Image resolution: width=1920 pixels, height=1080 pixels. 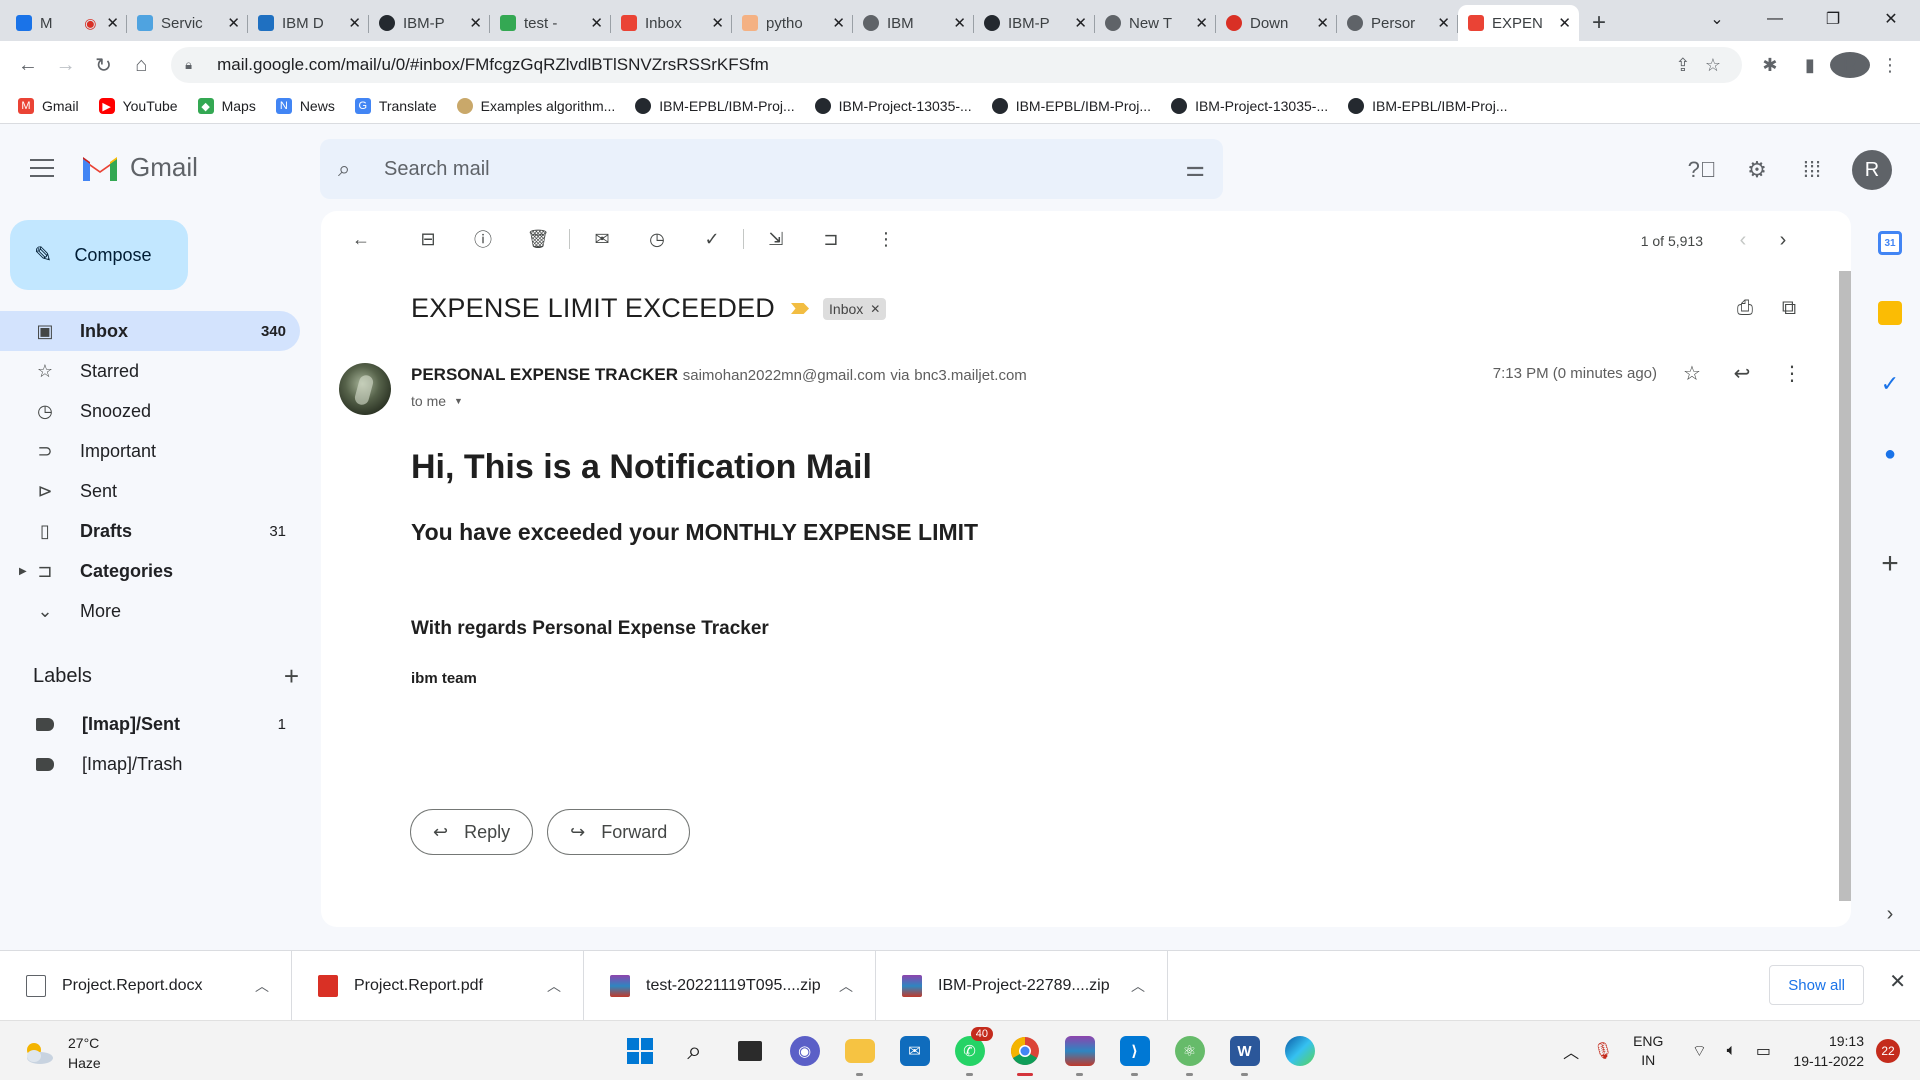 I want to click on tab-search-icon: ⌄, so click(x=1717, y=19).